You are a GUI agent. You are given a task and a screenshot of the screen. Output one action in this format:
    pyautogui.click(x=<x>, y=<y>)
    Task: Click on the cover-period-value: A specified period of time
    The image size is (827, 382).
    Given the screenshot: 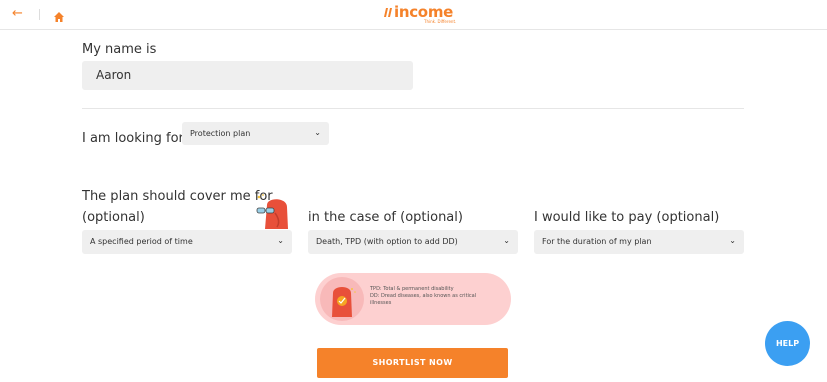 What is the action you would take?
    pyautogui.click(x=141, y=241)
    